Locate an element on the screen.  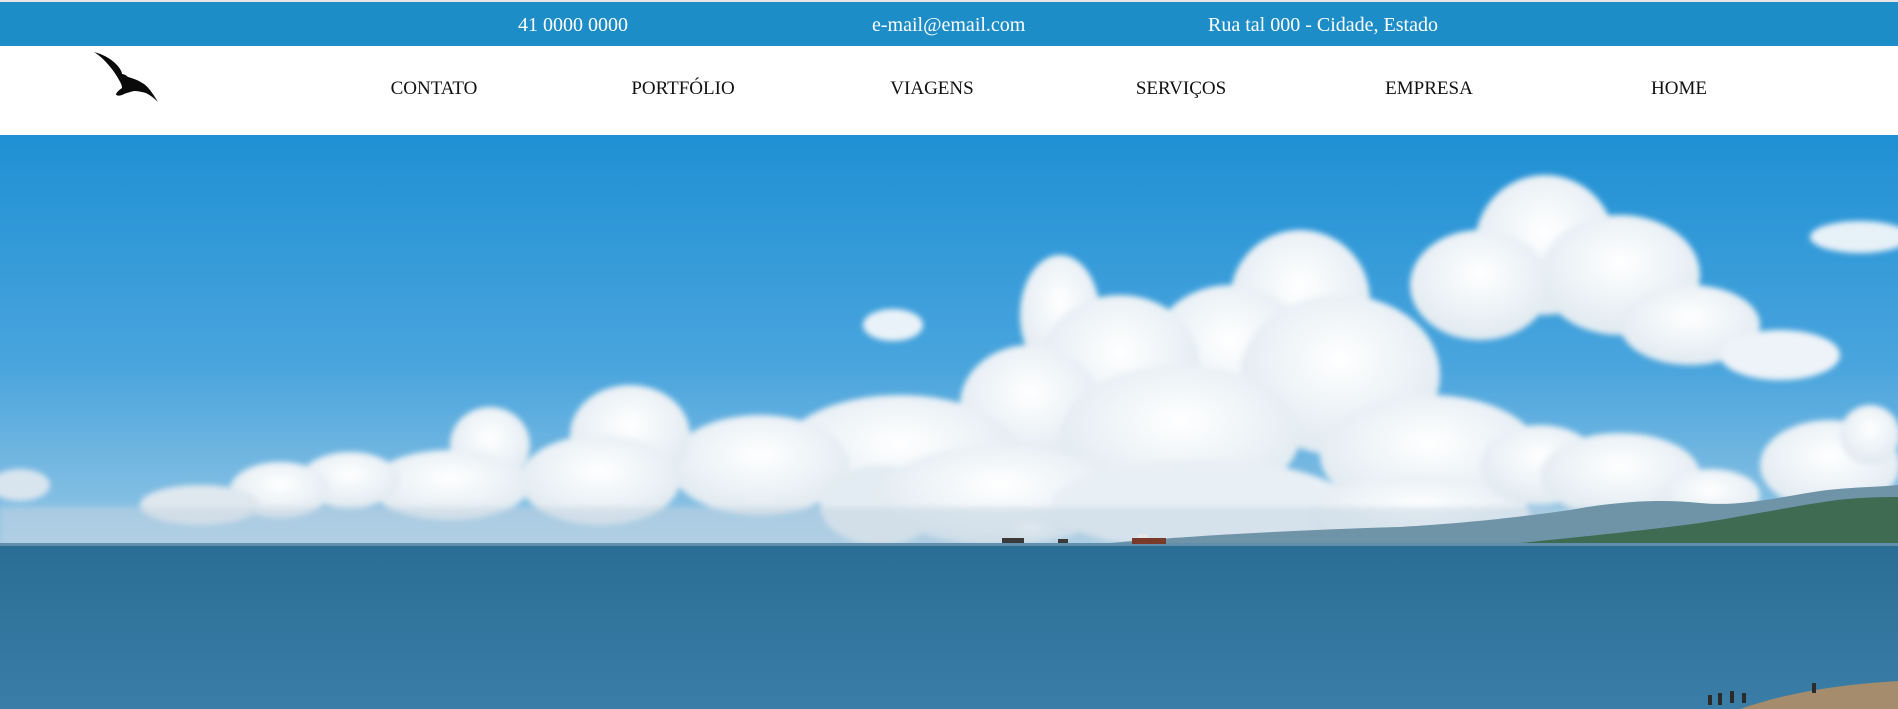
nav-link-contato: CONTATO is located at coordinates (434, 89).